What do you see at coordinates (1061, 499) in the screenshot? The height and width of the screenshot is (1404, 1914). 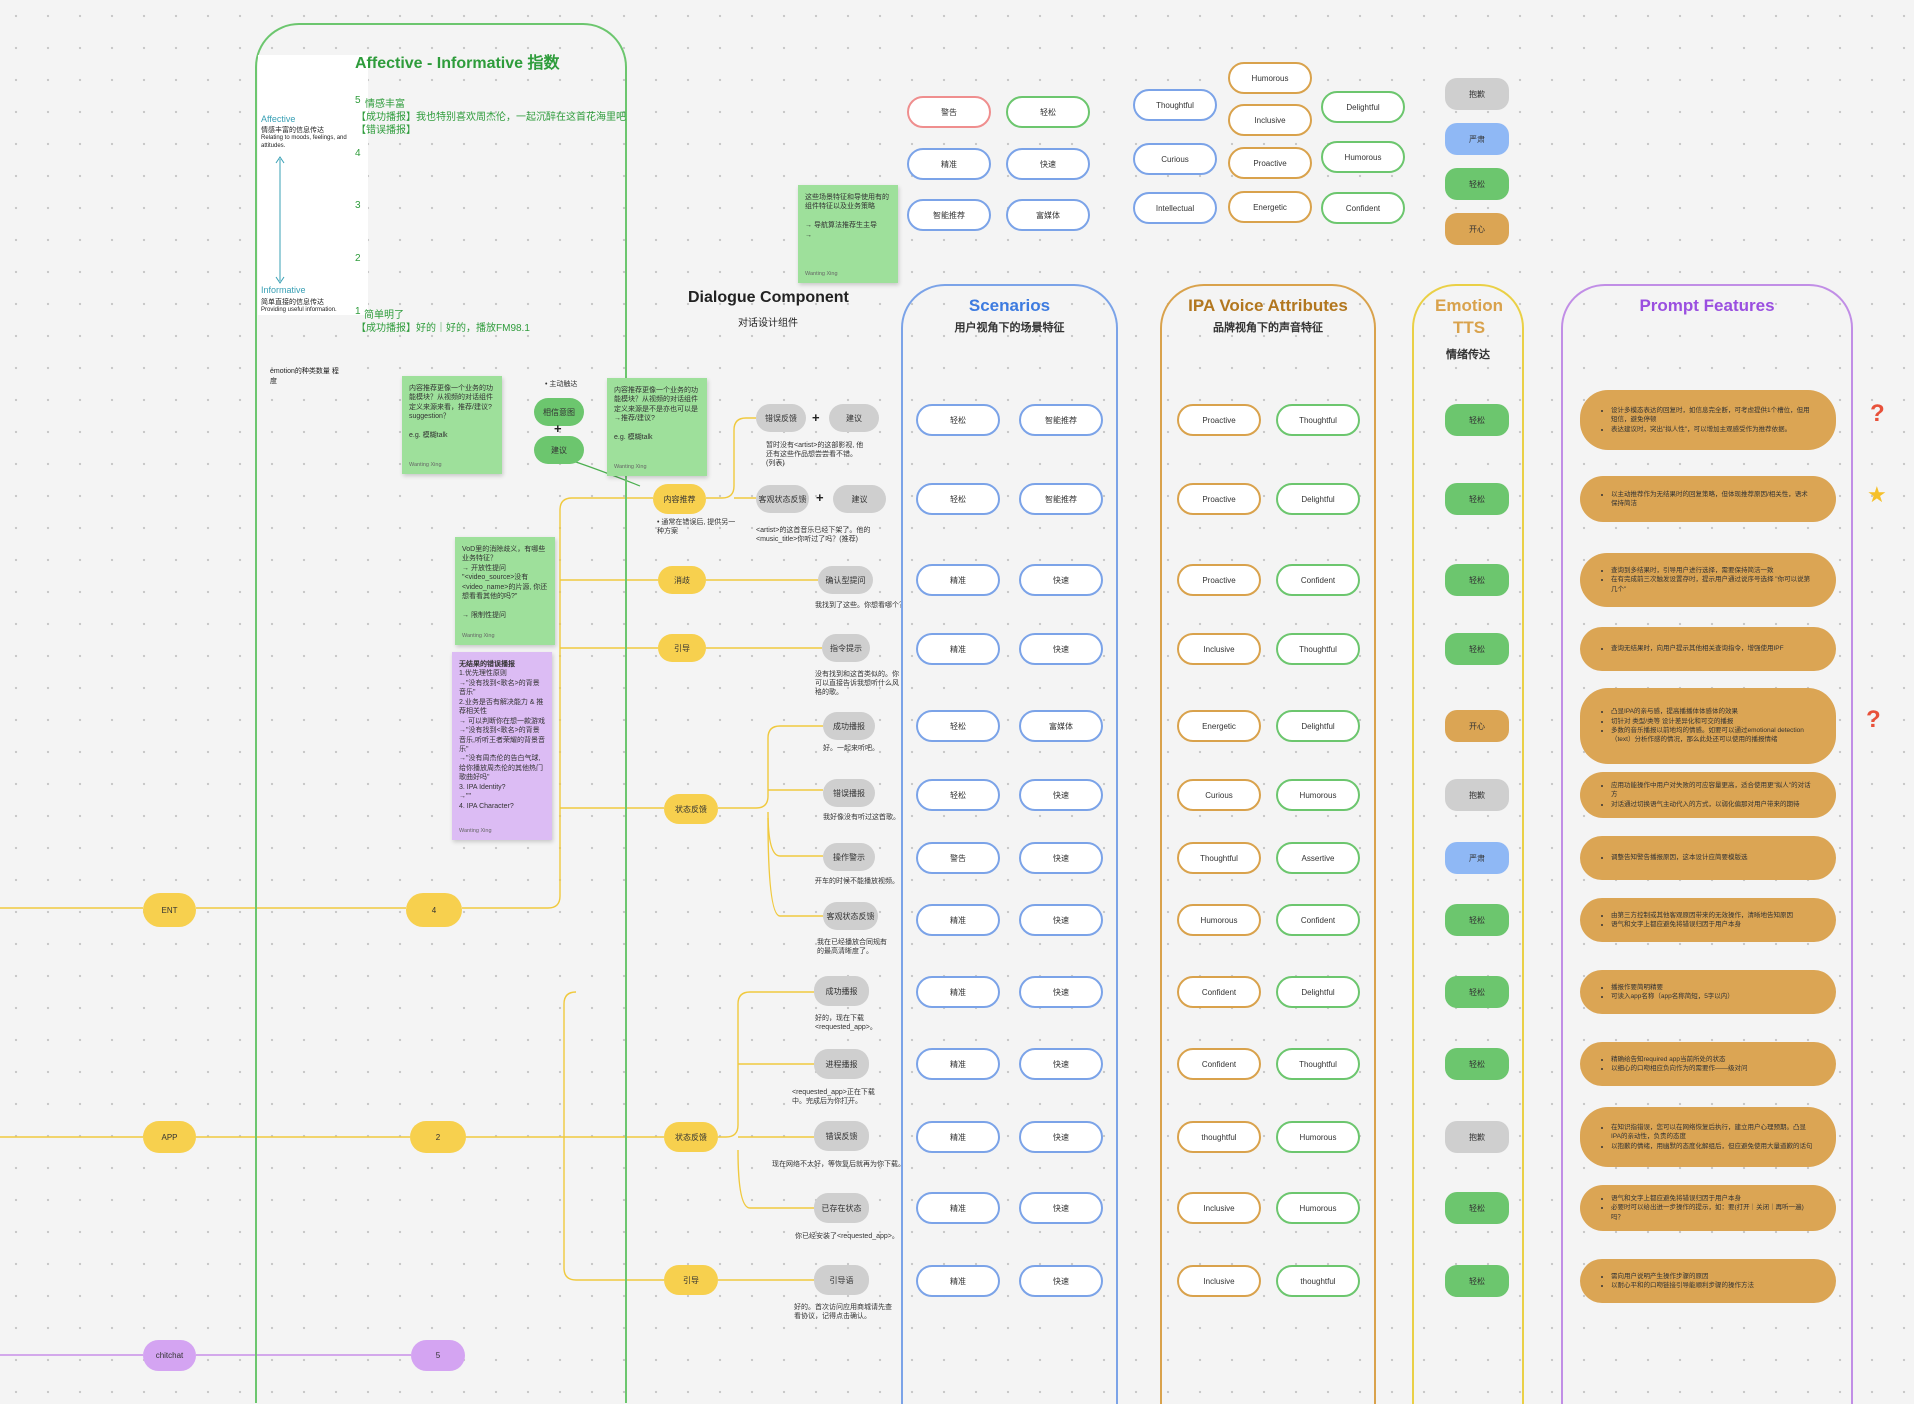 I see `scenario-pill: 智能推荐` at bounding box center [1061, 499].